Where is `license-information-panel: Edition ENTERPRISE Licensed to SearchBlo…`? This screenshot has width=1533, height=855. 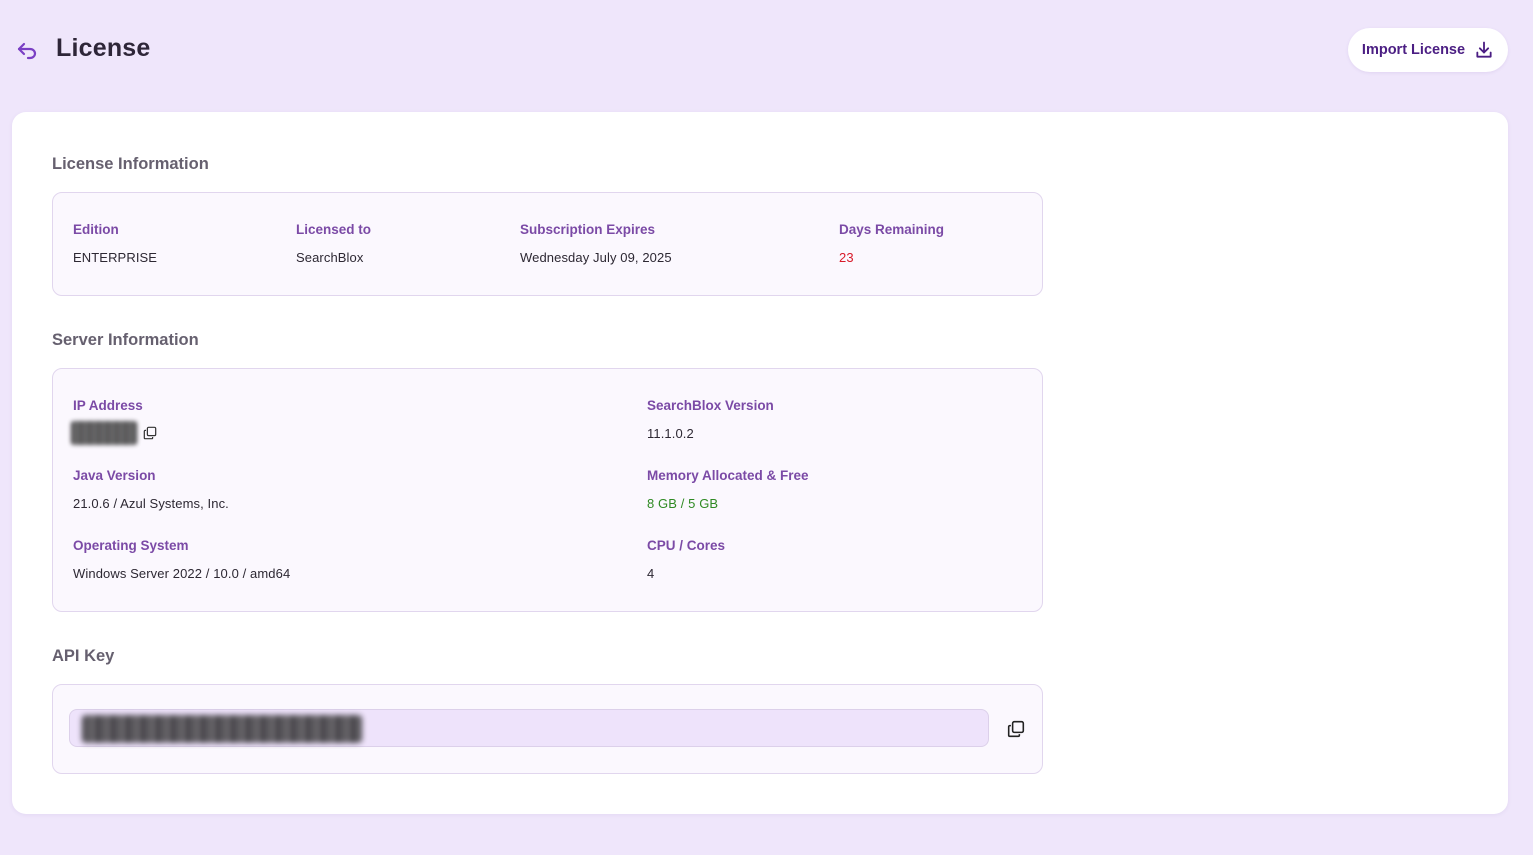
license-information-panel: Edition ENTERPRISE Licensed to SearchBlo… is located at coordinates (547, 244).